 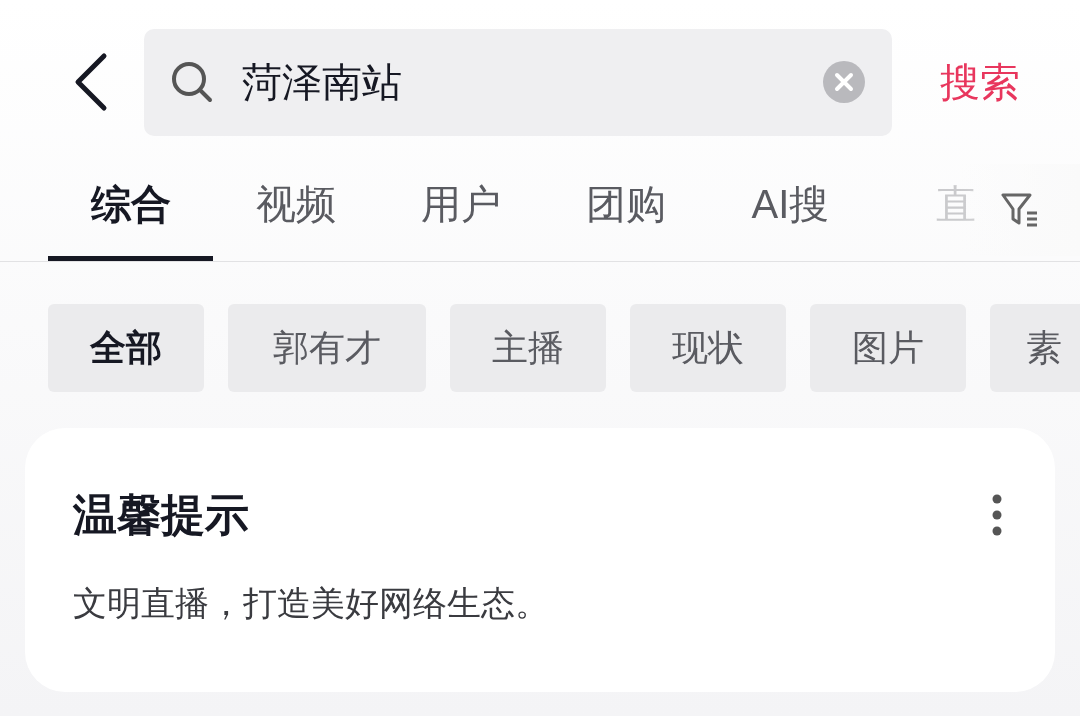 What do you see at coordinates (161, 515) in the screenshot?
I see `notice-title: 温馨提示` at bounding box center [161, 515].